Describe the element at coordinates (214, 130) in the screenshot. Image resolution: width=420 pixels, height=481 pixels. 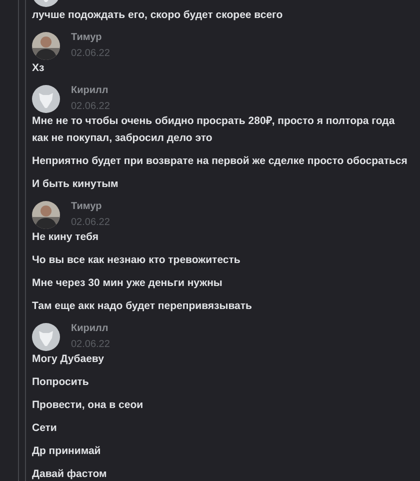
I see `message-text: Мне не то чтобы очень обидно просрать 280₽, просто я полтора года как не покупал, забросил дело это` at that location.